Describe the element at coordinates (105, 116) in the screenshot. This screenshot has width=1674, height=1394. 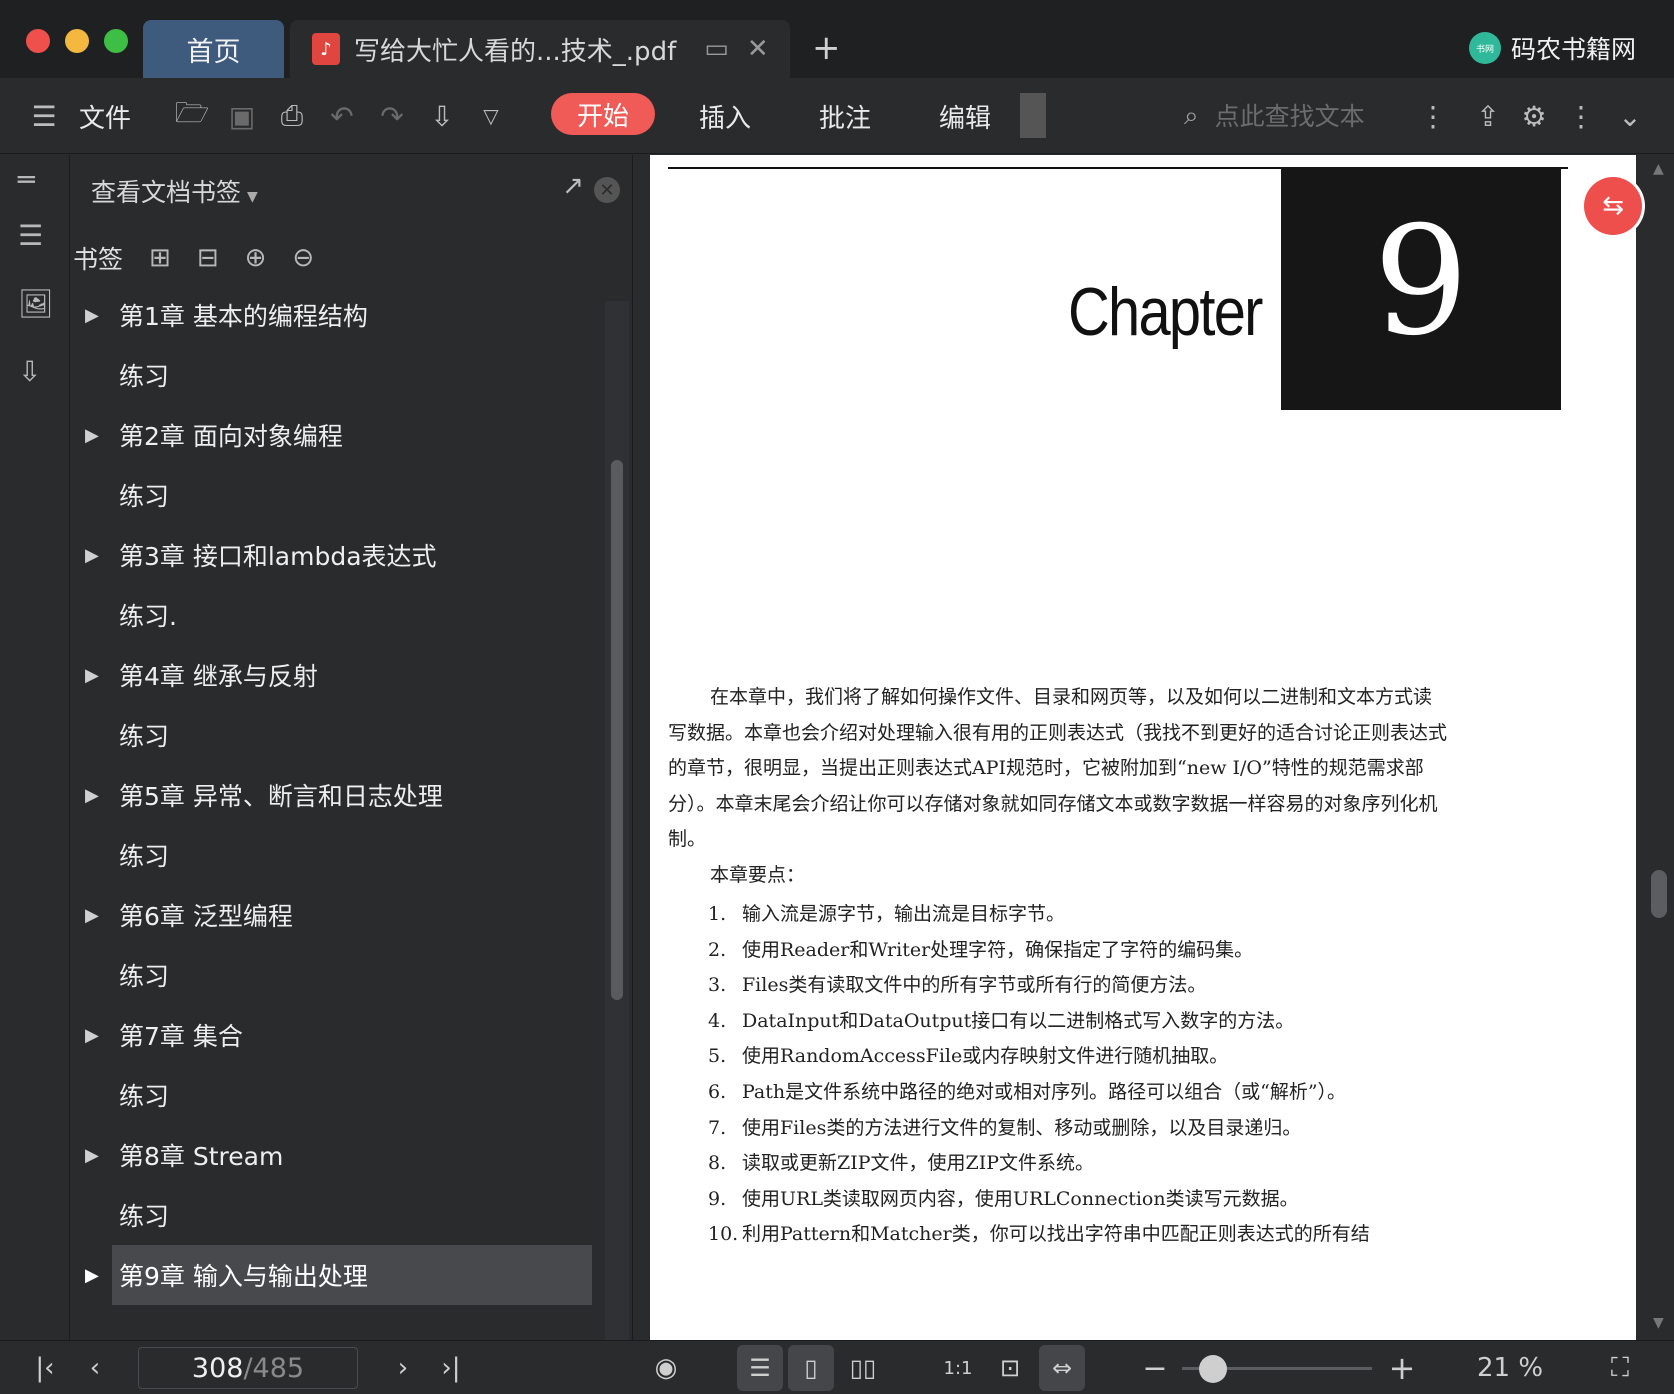
I see `file-menu: 文件` at that location.